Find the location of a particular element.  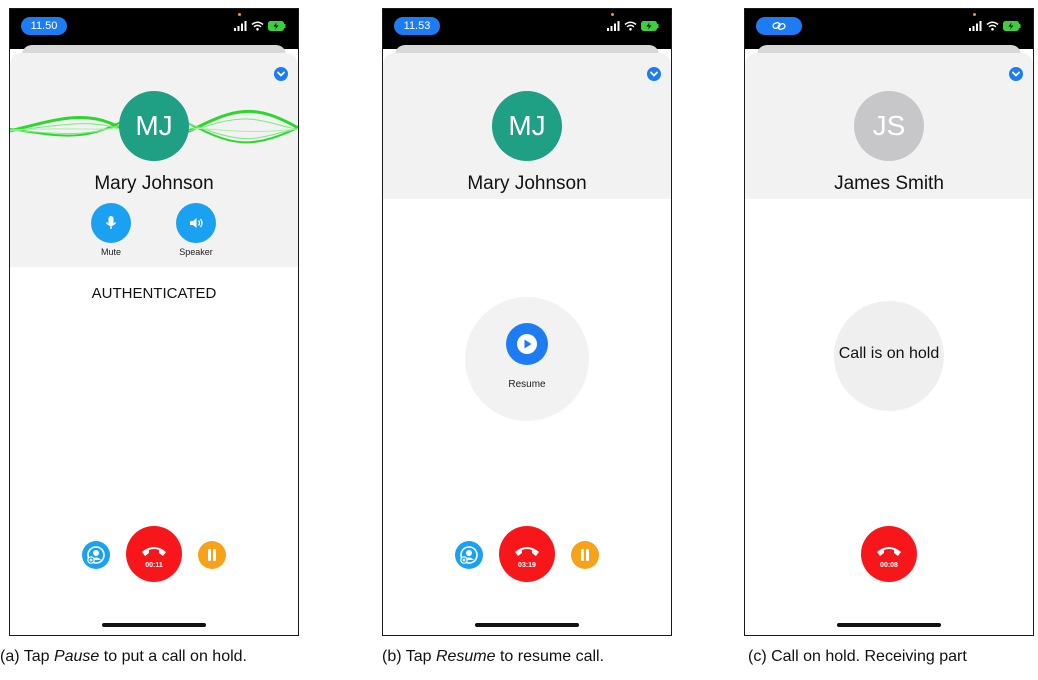

speaker-icon is located at coordinates (196, 223).